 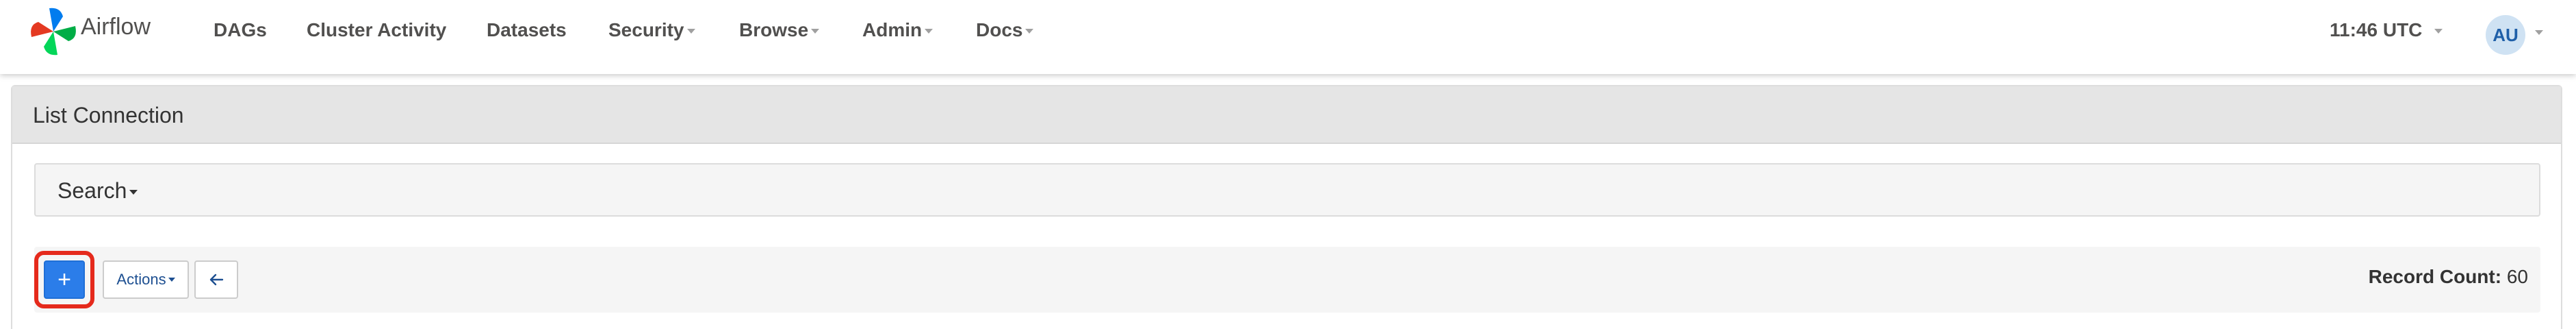 I want to click on nav-browse-dropdown: Browse, so click(x=779, y=30).